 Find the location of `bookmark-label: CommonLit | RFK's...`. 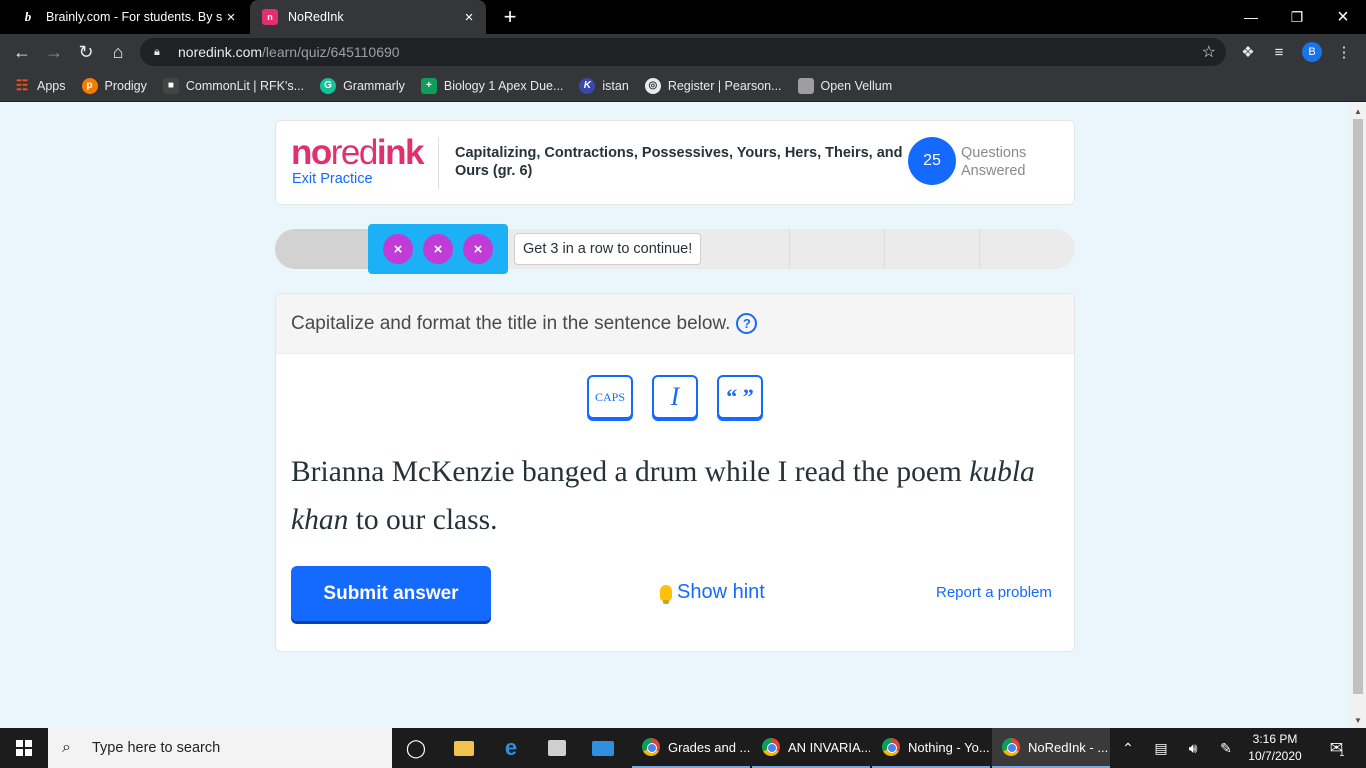

bookmark-label: CommonLit | RFK's... is located at coordinates (245, 85).